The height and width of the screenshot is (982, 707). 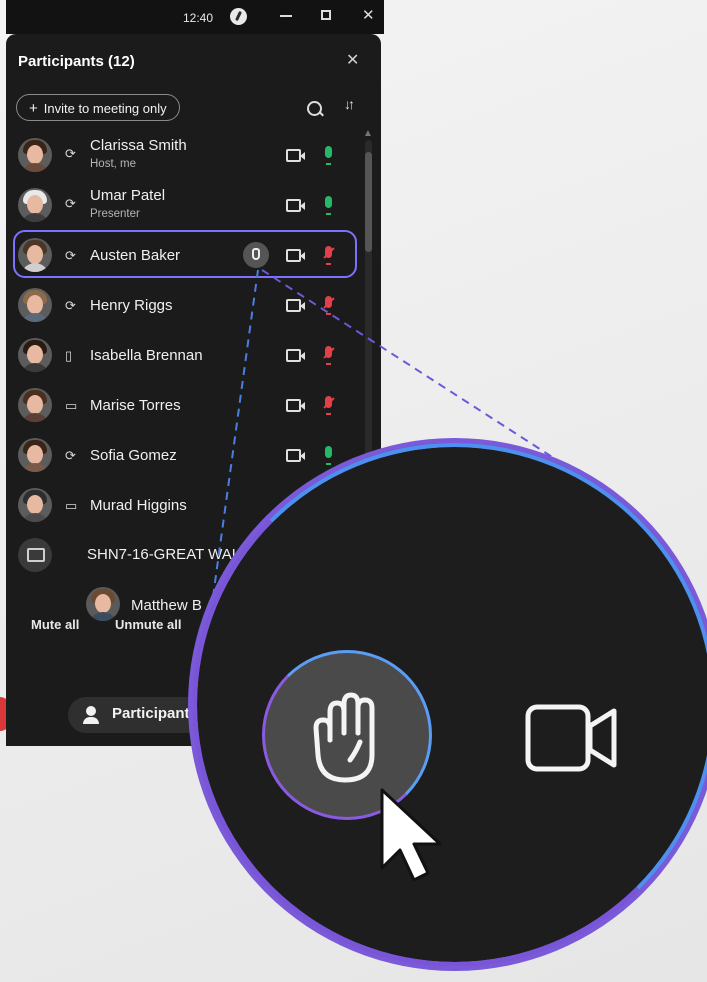 What do you see at coordinates (465, 787) in the screenshot?
I see `zoom-icons` at bounding box center [465, 787].